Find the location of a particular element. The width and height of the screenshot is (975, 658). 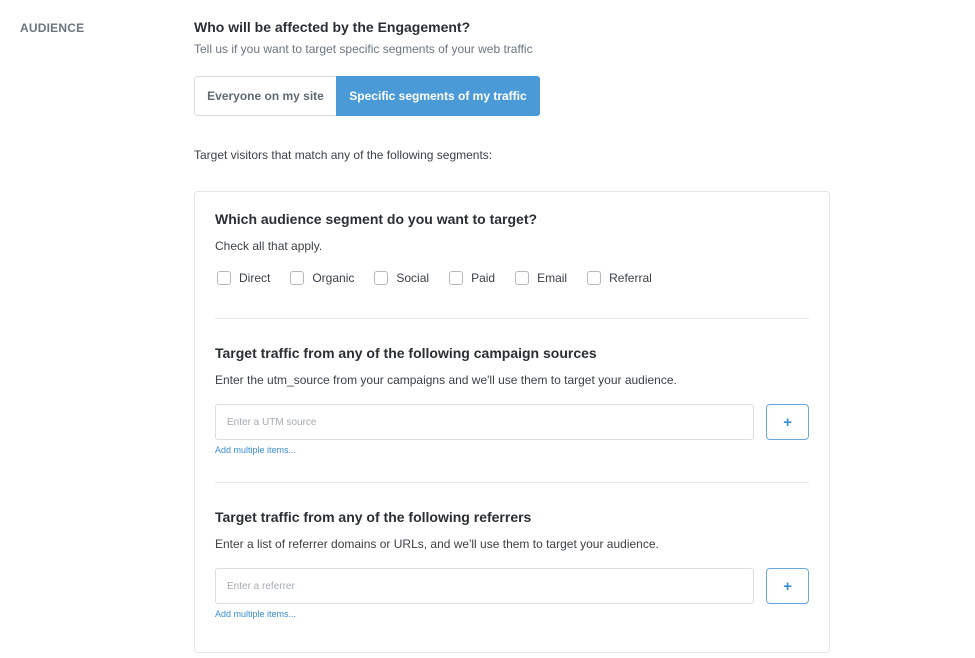

add-utm-source-button: + is located at coordinates (787, 422).